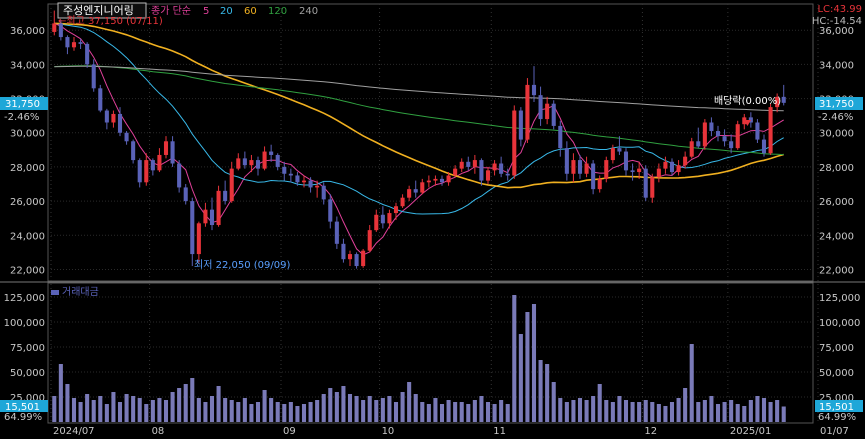 The width and height of the screenshot is (865, 439). What do you see at coordinates (834, 431) in the screenshot?
I see `time-tick-label: 01/07` at bounding box center [834, 431].